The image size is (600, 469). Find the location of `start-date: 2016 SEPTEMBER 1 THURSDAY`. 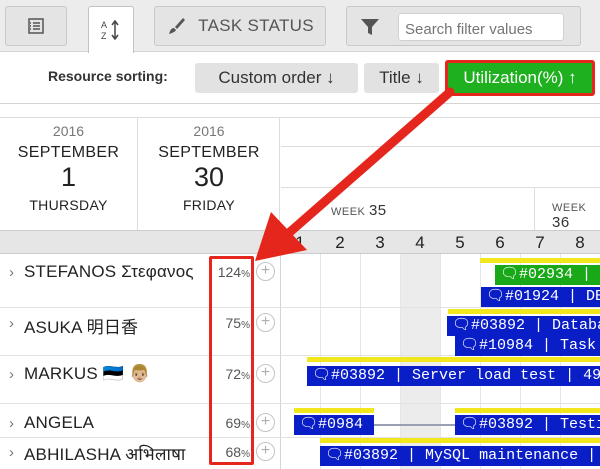

start-date: 2016 SEPTEMBER 1 THURSDAY is located at coordinates (69, 174).